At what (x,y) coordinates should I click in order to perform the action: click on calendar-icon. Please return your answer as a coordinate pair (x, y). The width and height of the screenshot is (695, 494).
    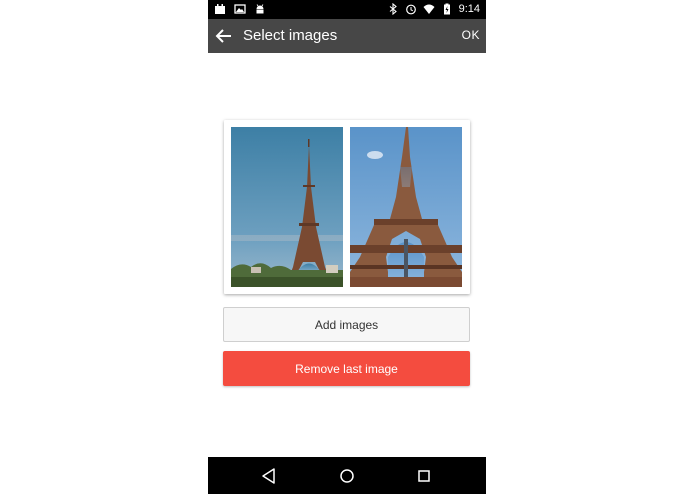
    Looking at the image, I should click on (220, 9).